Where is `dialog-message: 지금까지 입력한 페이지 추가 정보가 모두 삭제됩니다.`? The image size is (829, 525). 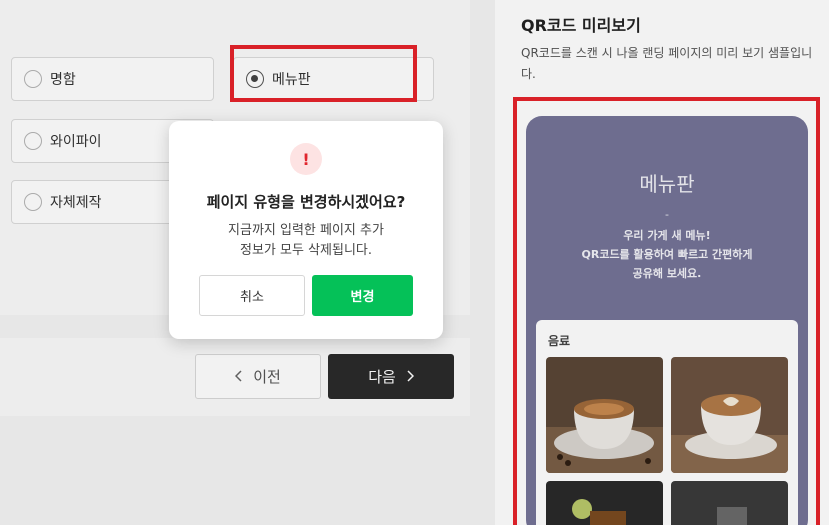 dialog-message: 지금까지 입력한 페이지 추가 정보가 모두 삭제됩니다. is located at coordinates (306, 241).